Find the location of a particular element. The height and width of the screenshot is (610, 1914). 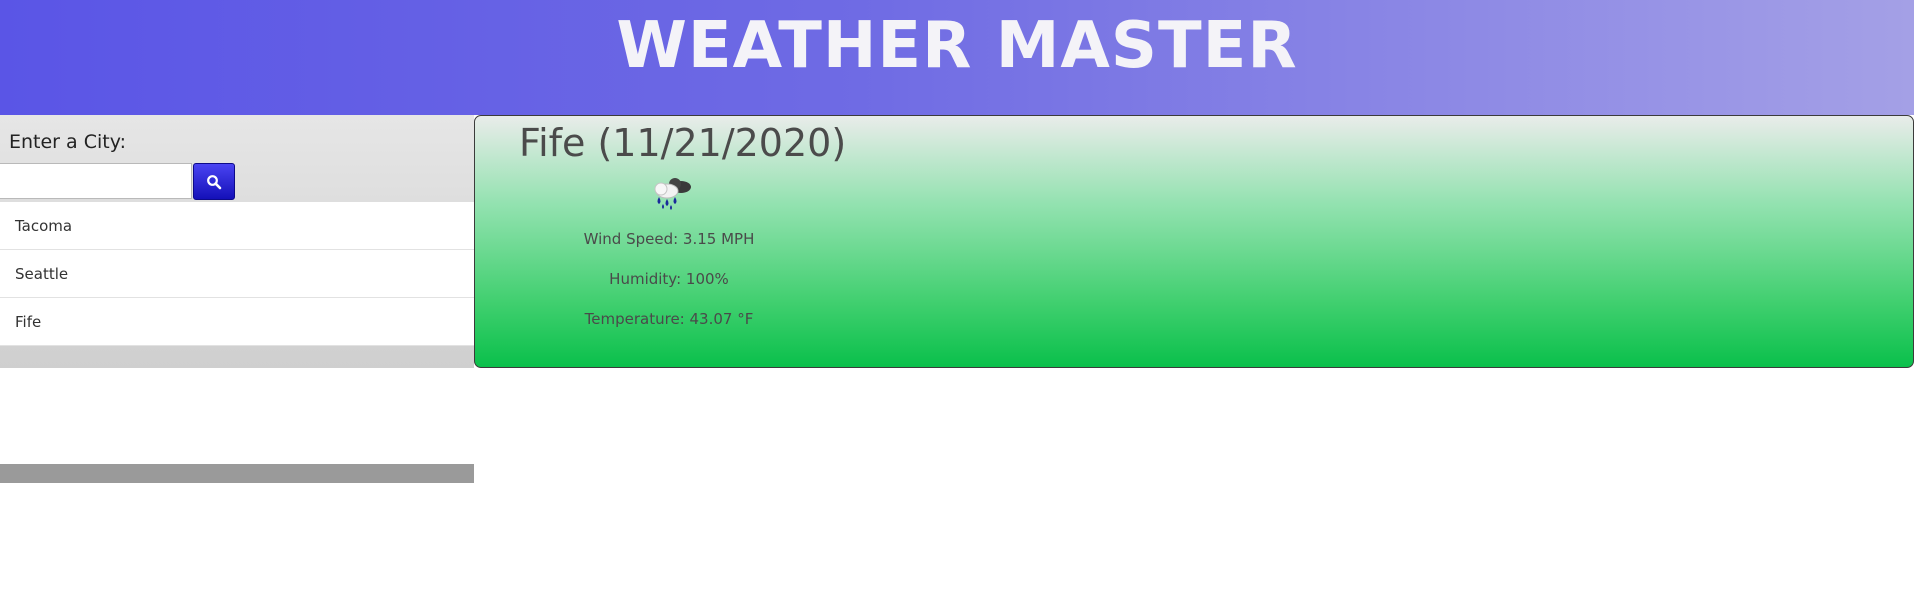

search-button is located at coordinates (214, 181).